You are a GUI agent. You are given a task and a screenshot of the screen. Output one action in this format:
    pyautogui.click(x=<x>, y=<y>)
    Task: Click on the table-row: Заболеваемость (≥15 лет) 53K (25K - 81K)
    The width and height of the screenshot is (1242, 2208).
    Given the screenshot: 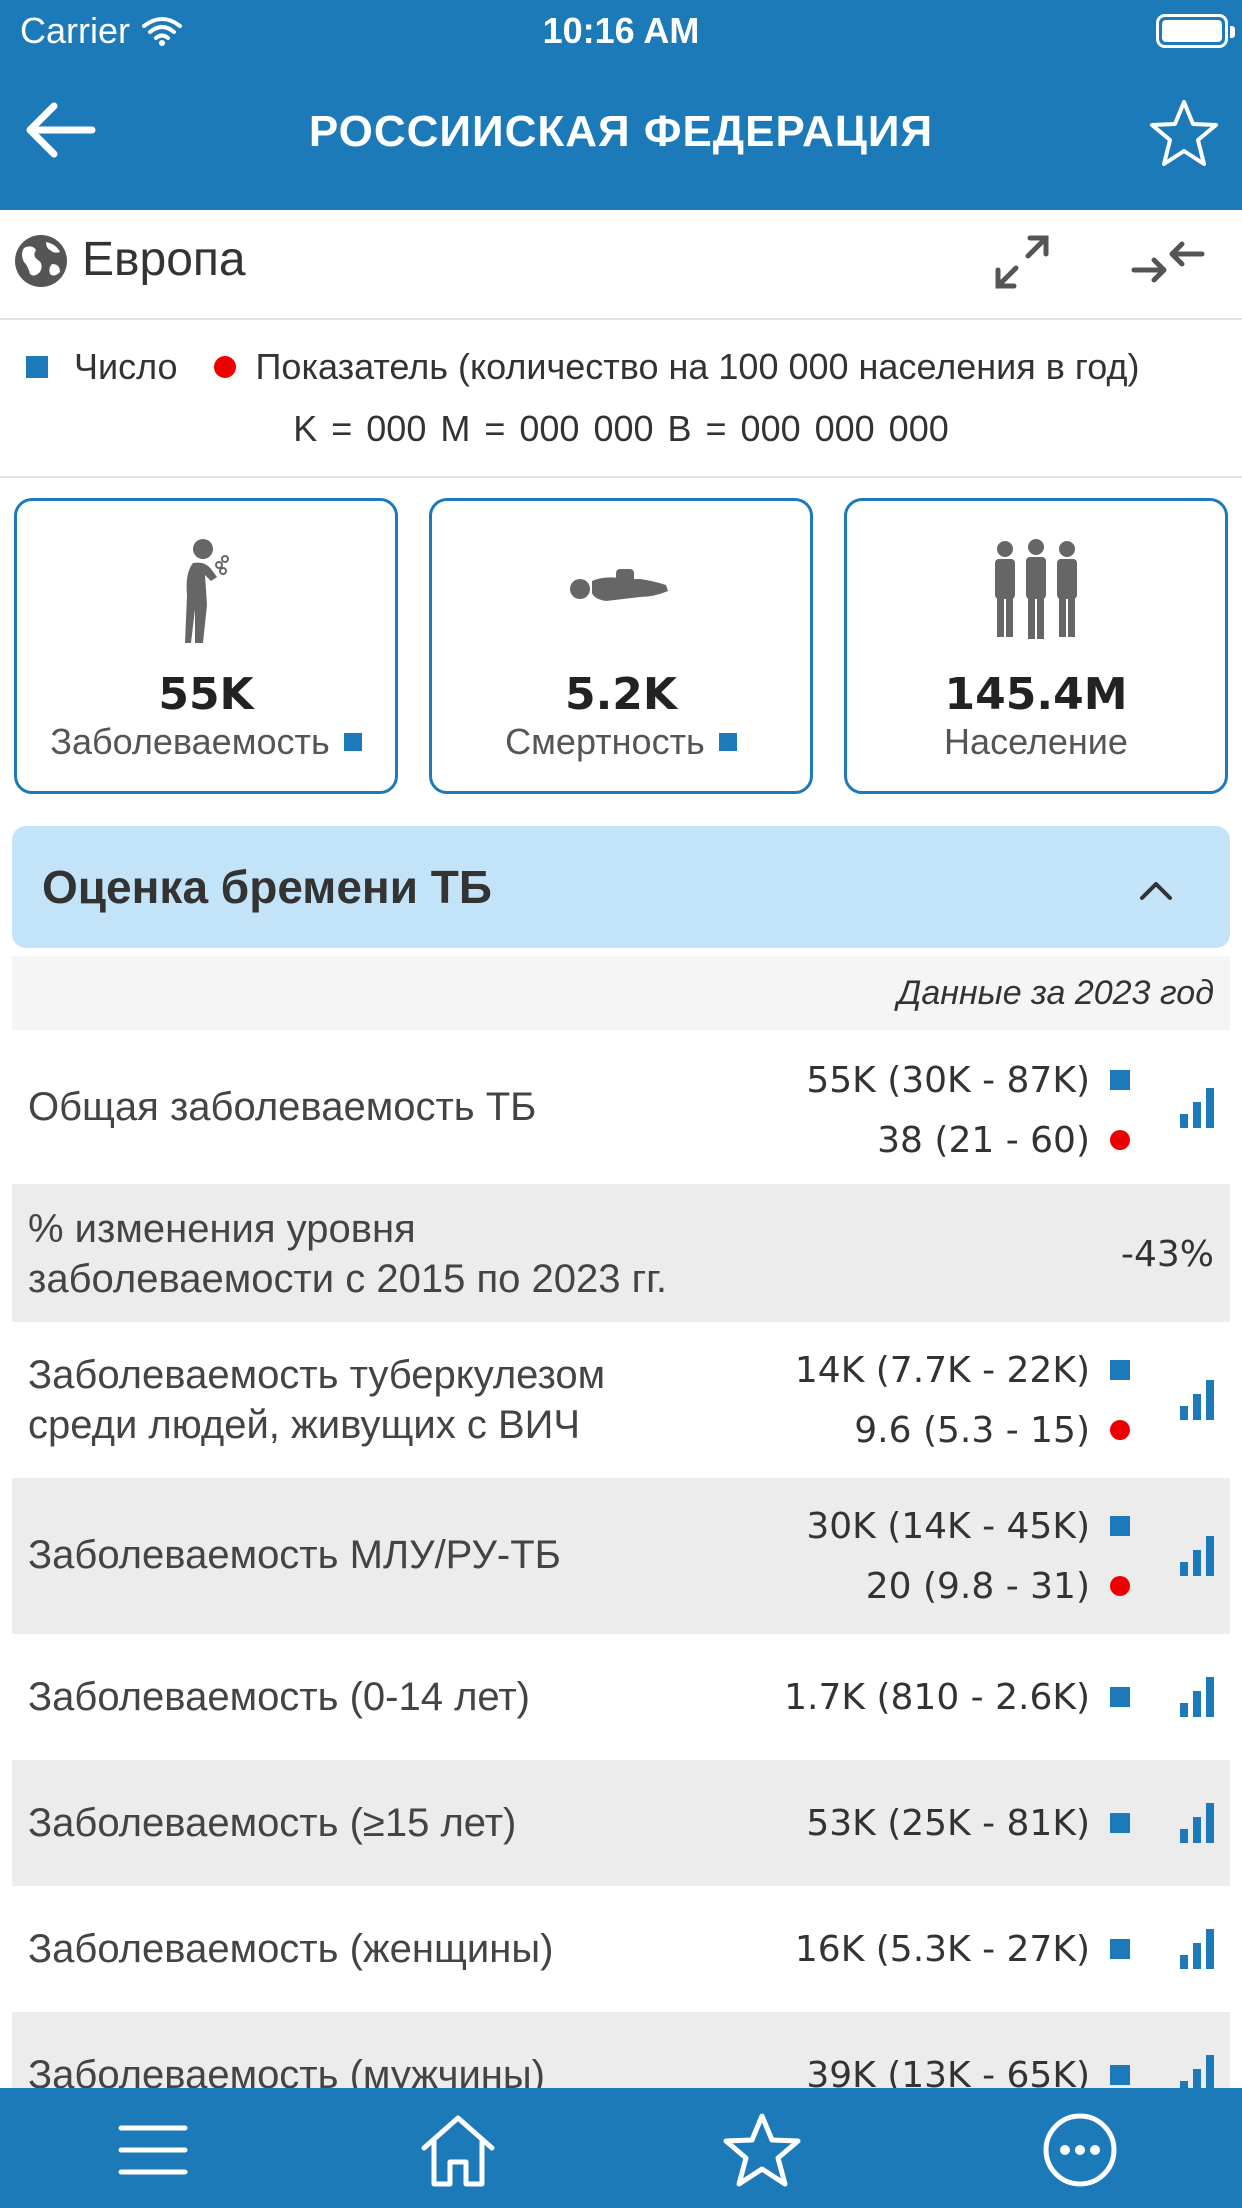 What is the action you would take?
    pyautogui.click(x=621, y=1823)
    